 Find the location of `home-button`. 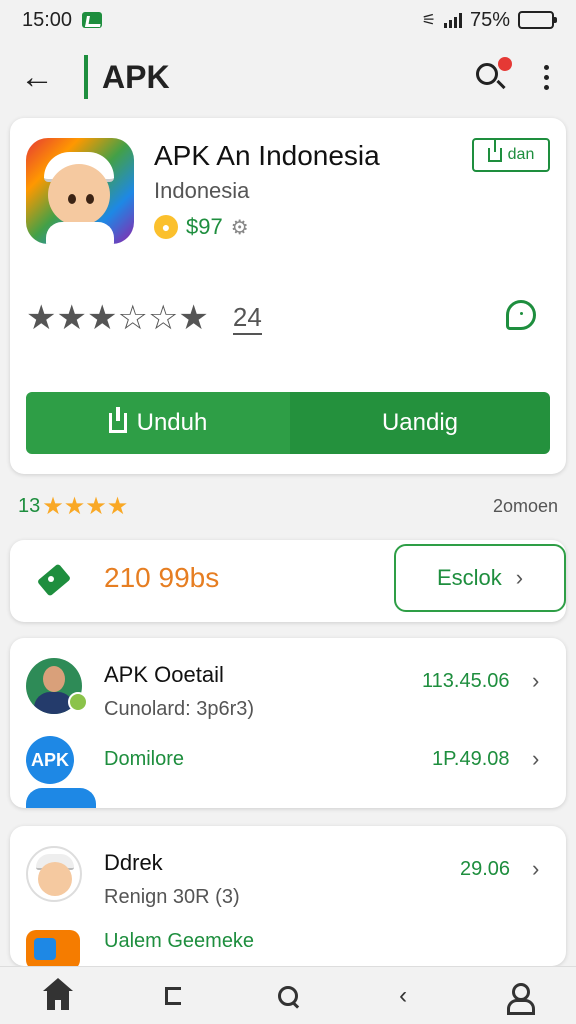

home-button is located at coordinates (58, 996).